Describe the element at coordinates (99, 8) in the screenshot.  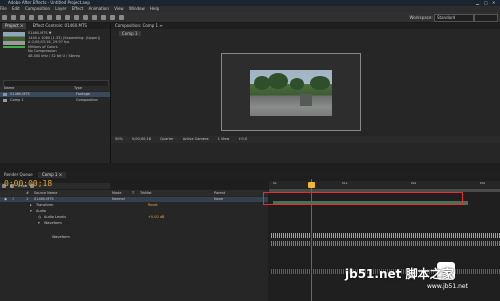
I see `menu-animation: Animation` at that location.